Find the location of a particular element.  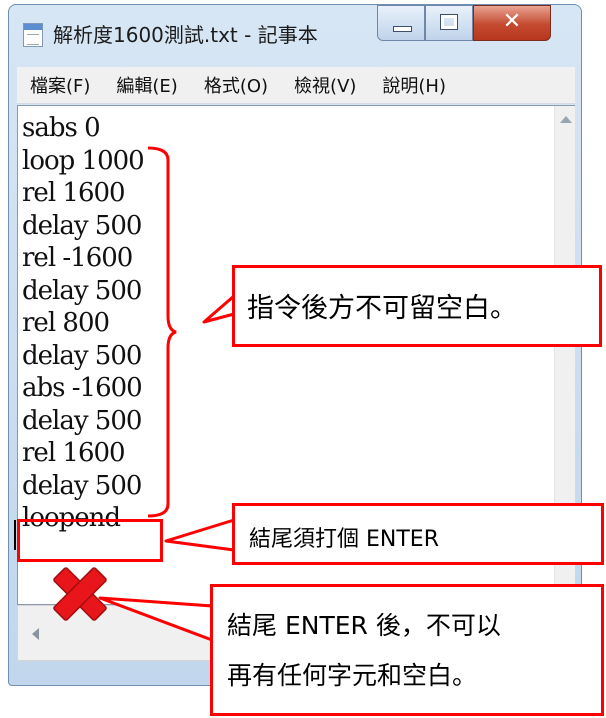

window-controls: ✕ is located at coordinates (464, 24).